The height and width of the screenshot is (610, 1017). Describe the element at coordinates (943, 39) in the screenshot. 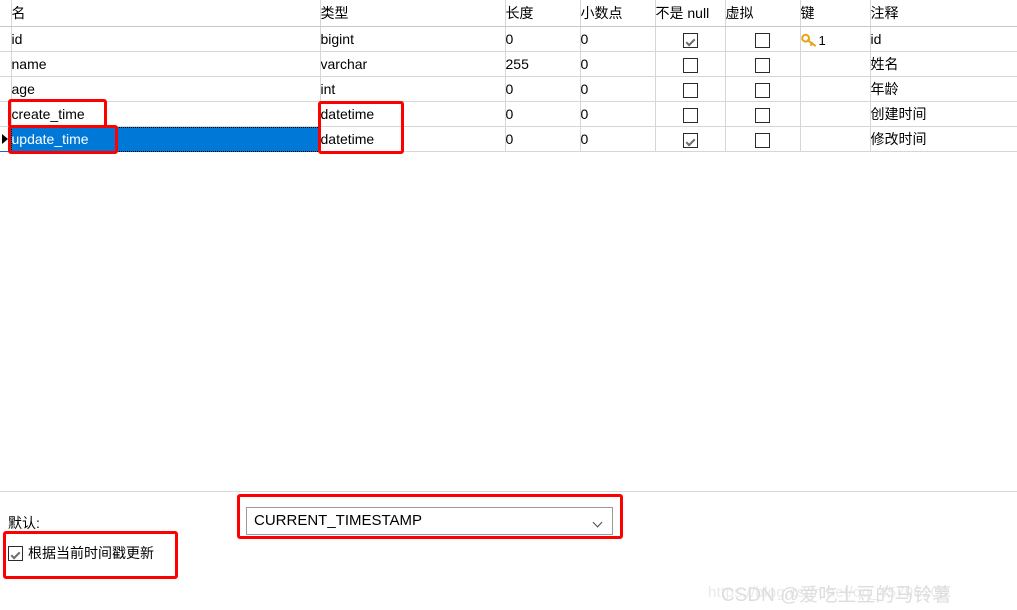

I see `cell-comment: id` at that location.